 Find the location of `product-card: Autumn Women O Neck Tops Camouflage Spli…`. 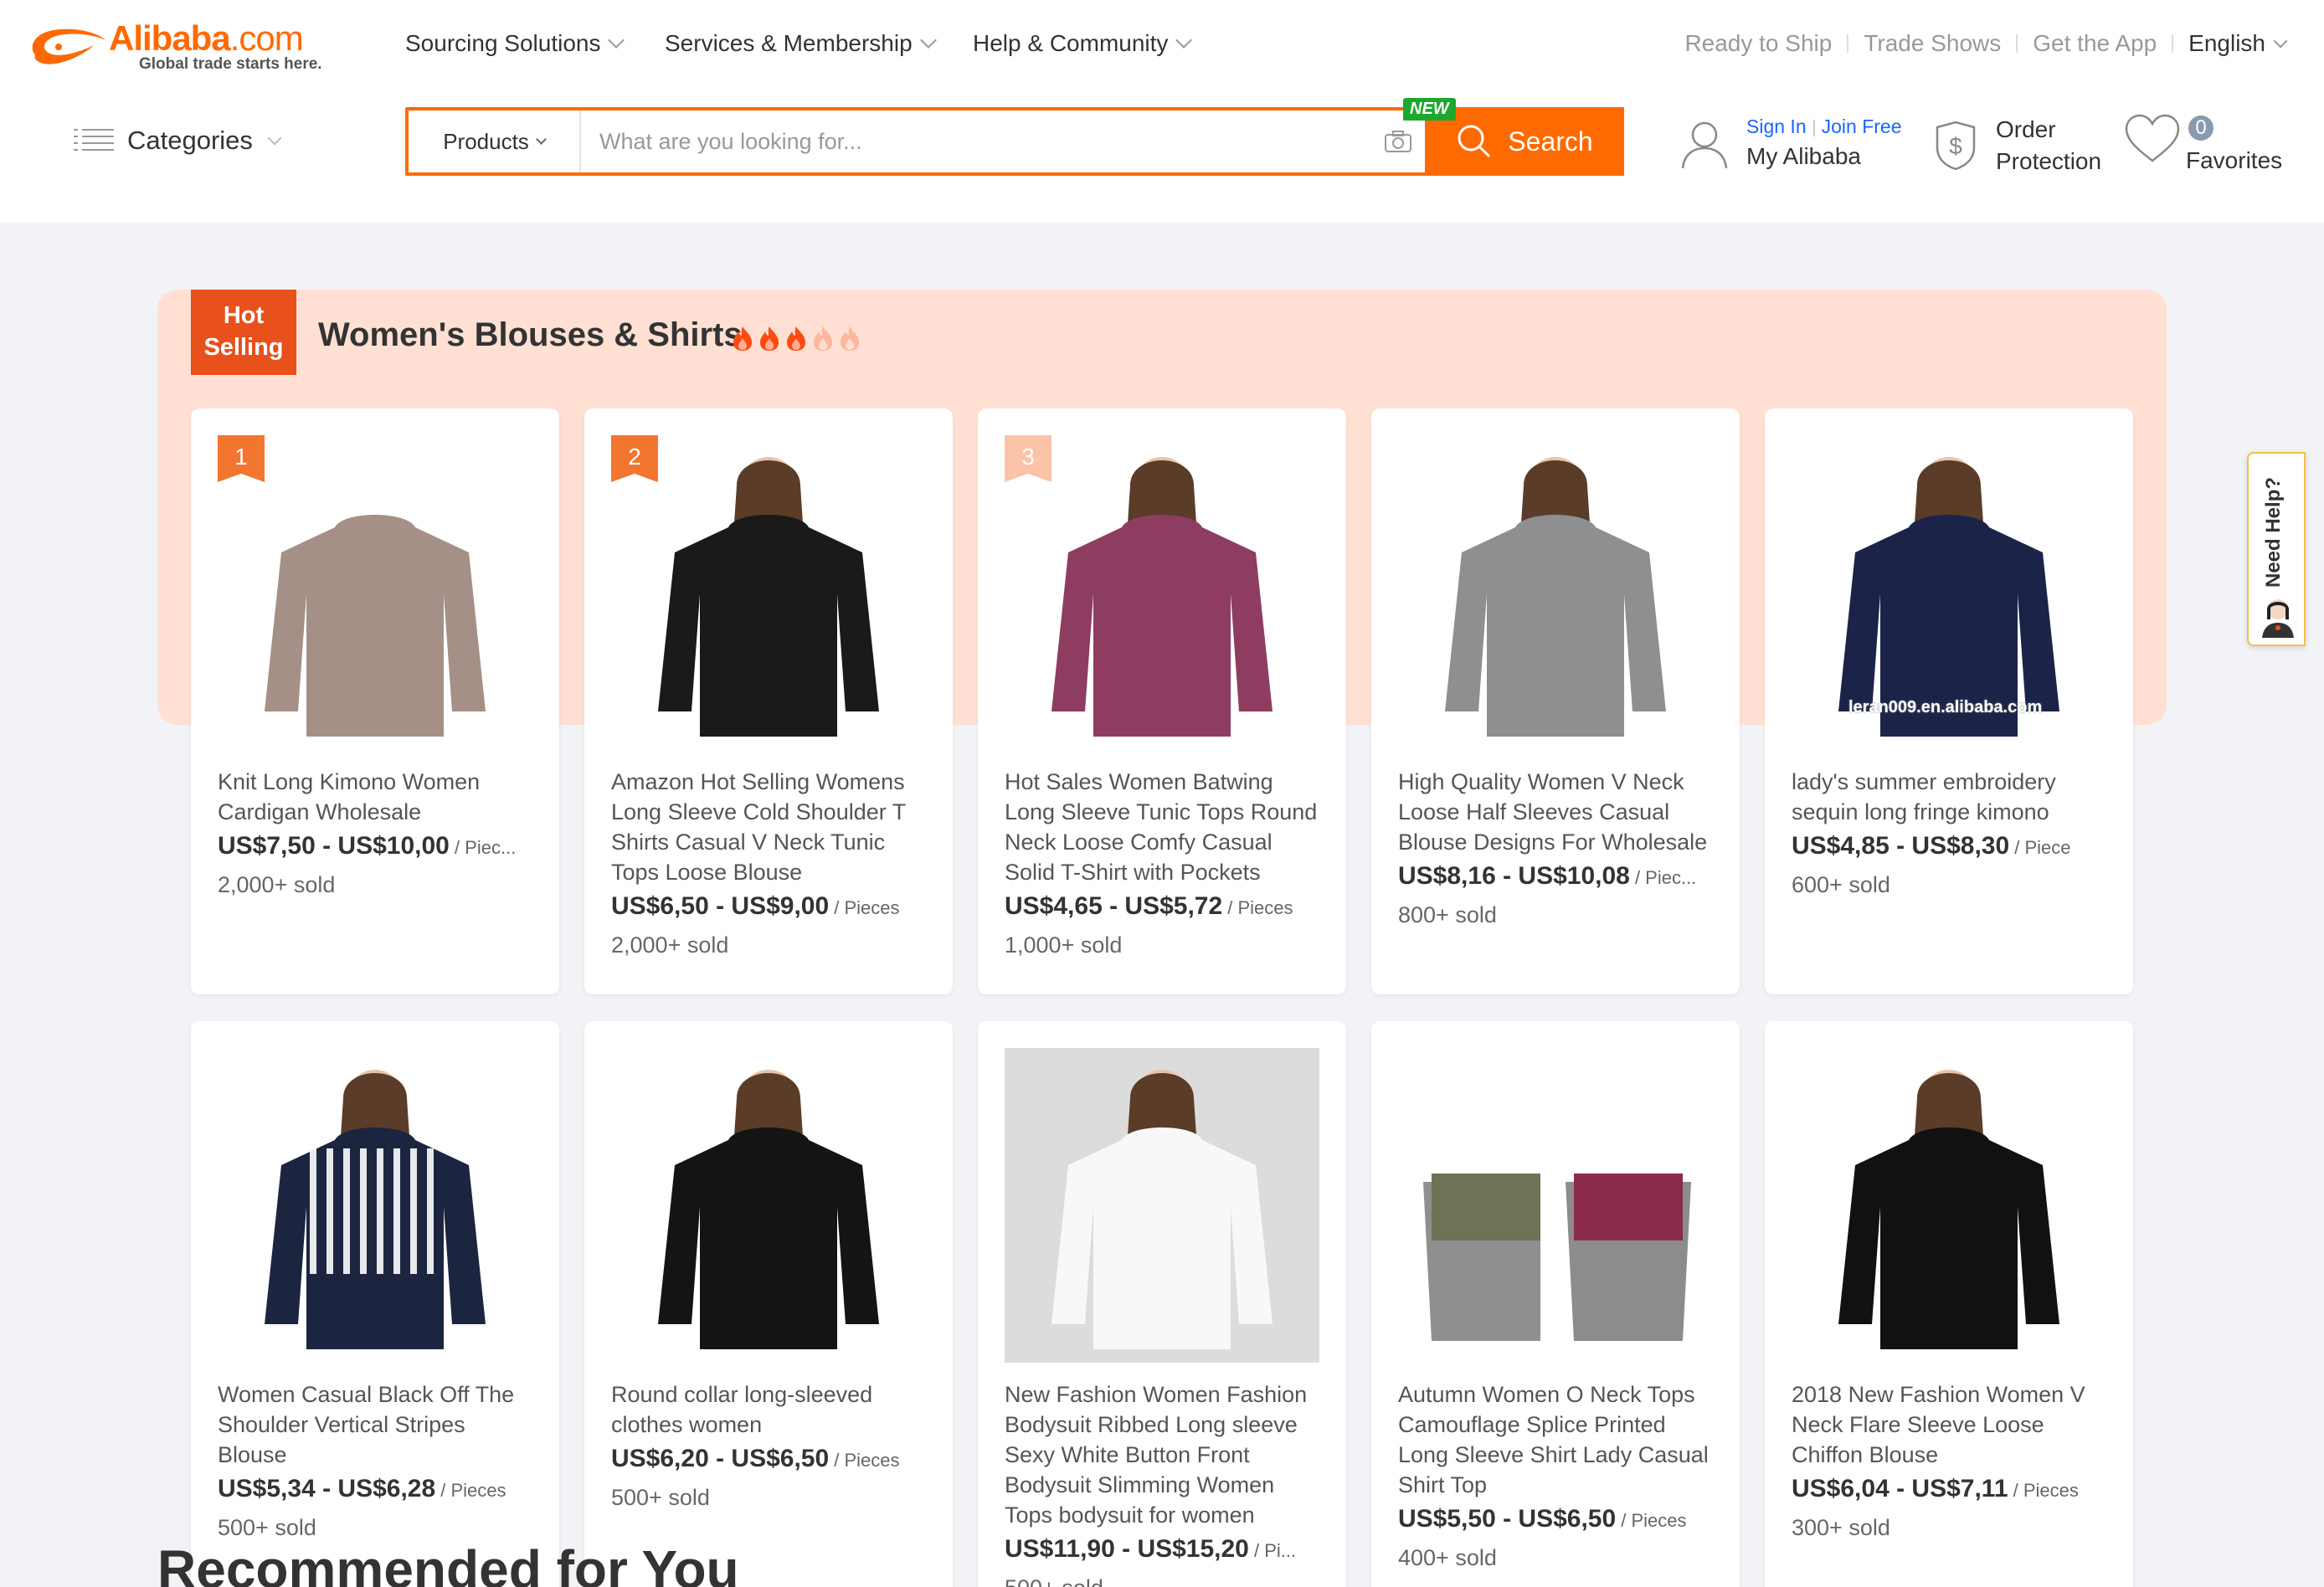

product-card: Autumn Women O Neck Tops Camouflage Spli… is located at coordinates (1555, 1304).